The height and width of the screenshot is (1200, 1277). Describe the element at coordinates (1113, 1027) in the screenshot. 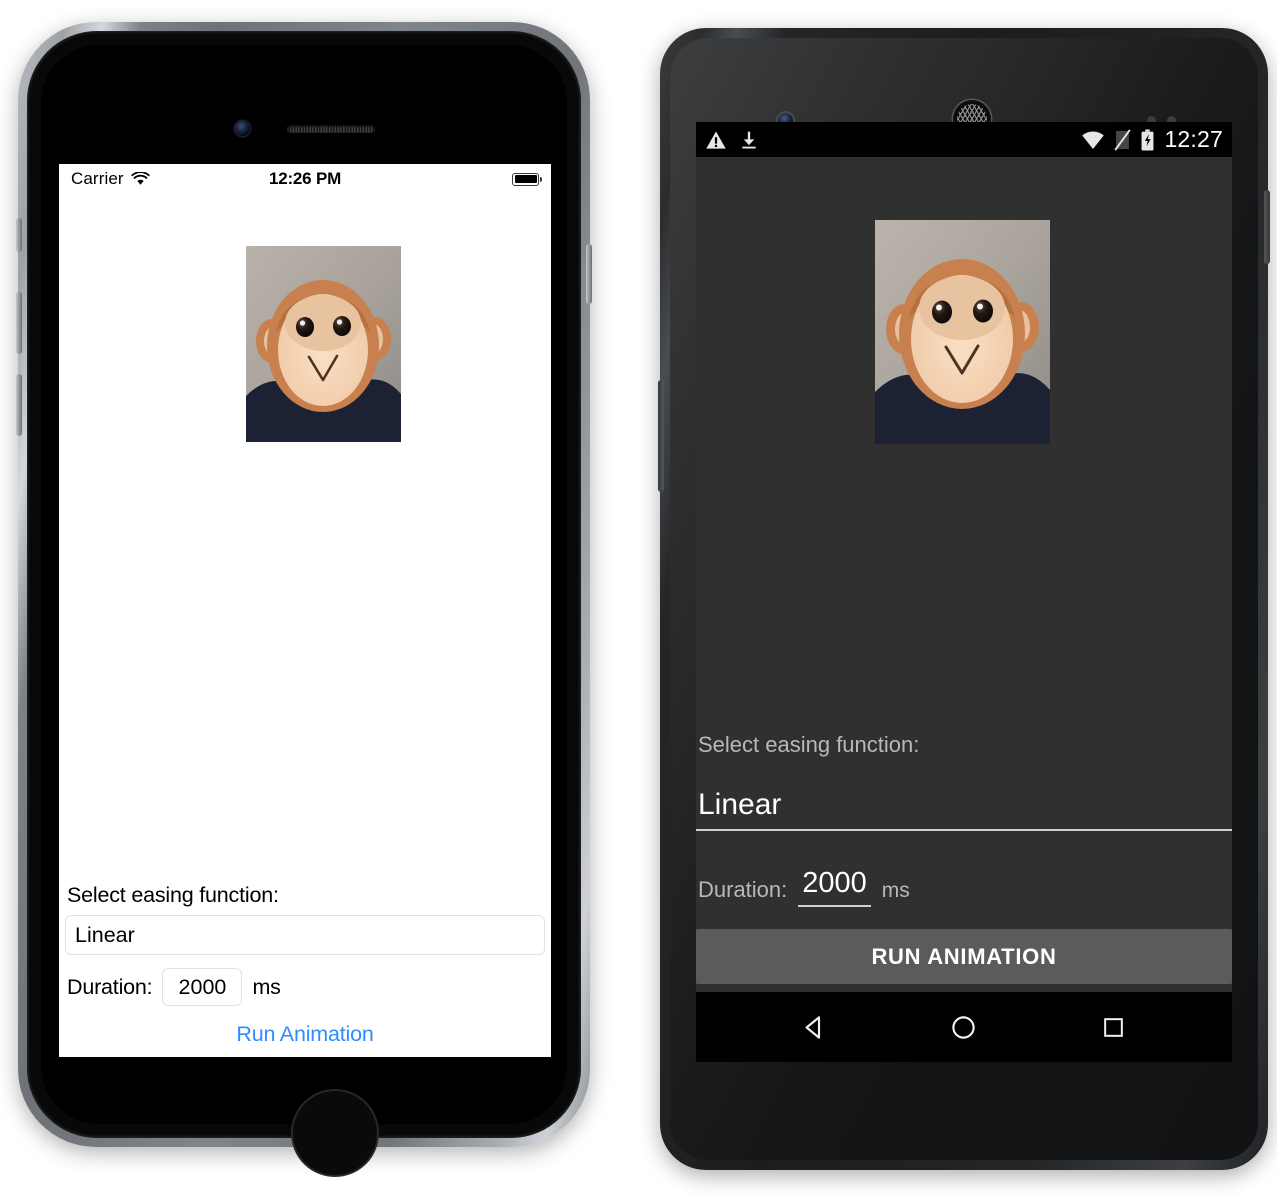

I see `recents-button` at that location.